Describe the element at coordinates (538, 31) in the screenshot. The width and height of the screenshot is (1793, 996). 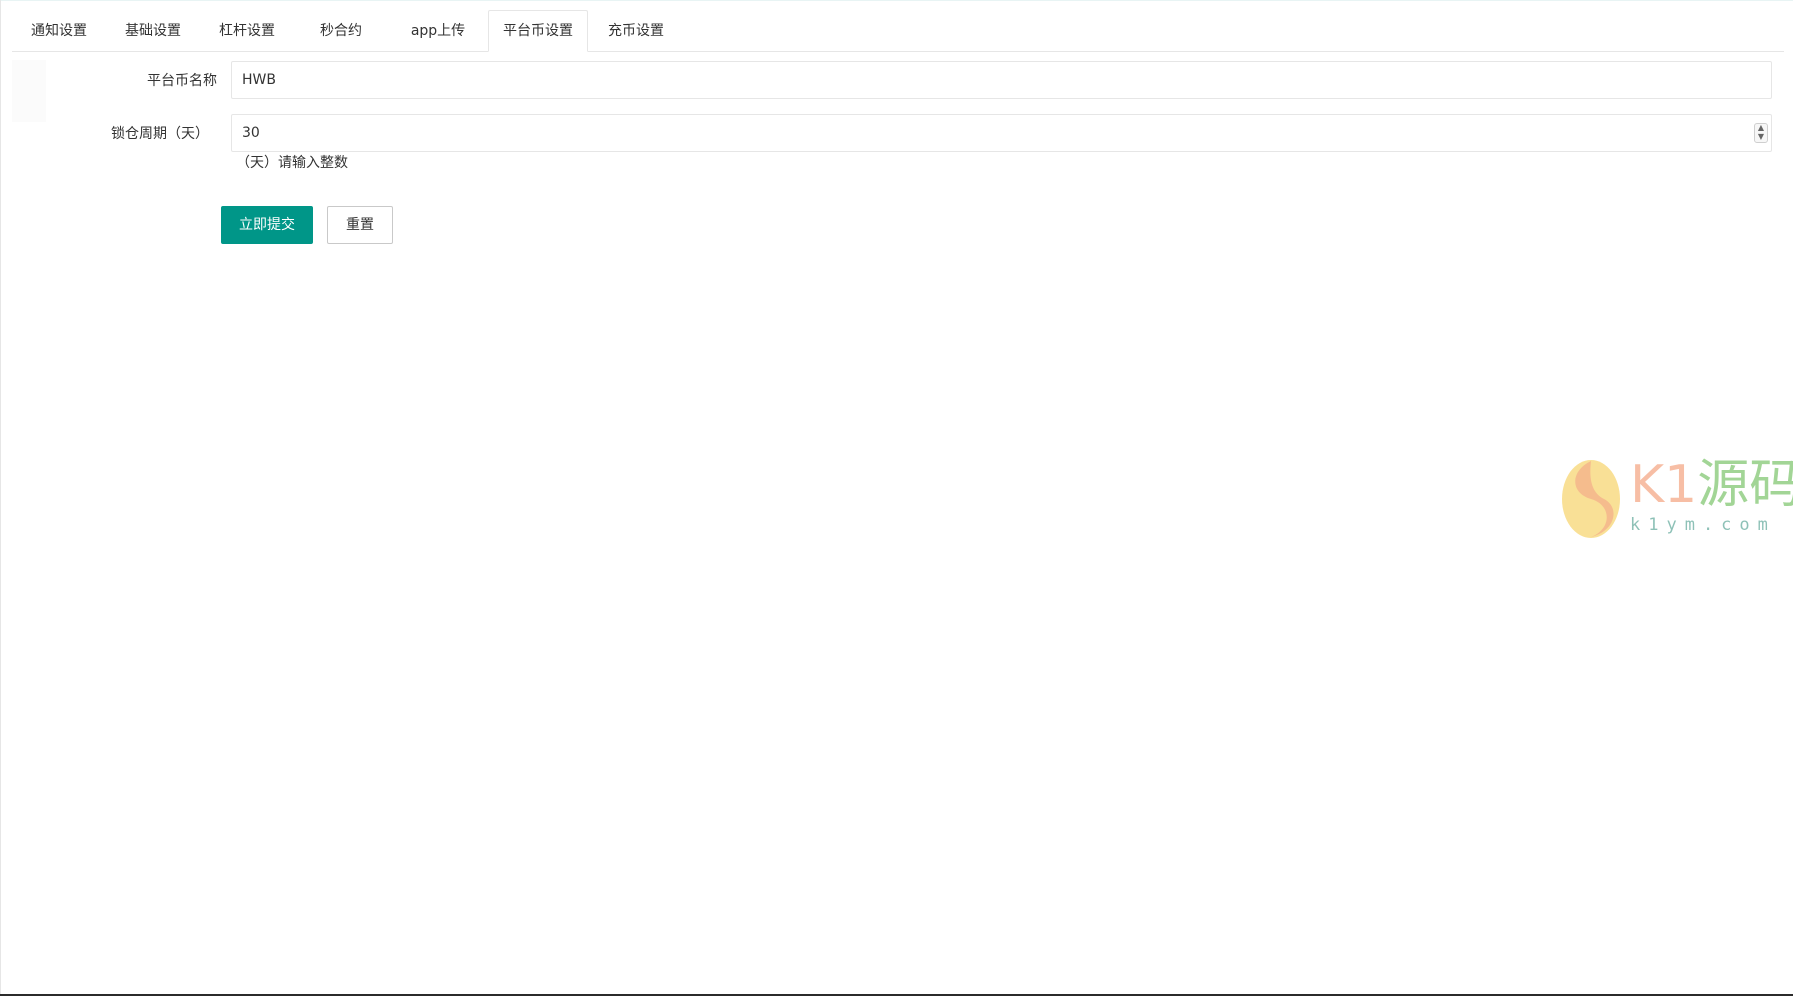
I see `tab-platform-coin-settings: 平台币设置` at that location.